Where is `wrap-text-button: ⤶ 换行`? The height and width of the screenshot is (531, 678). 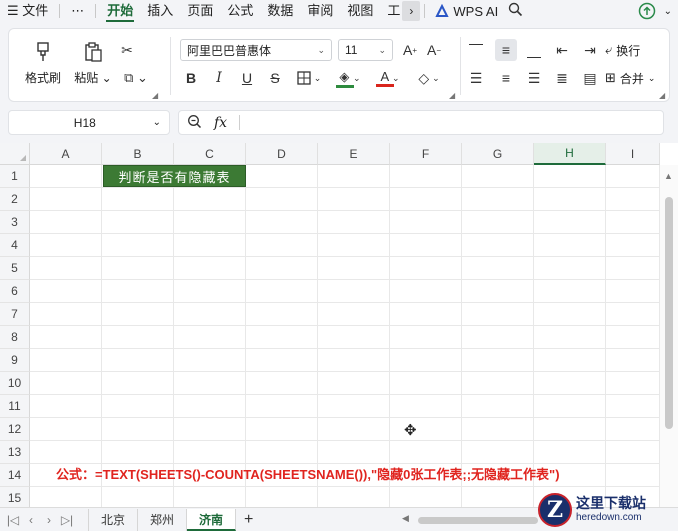
wrap-text-button: ⤶ 换行 is located at coordinates (622, 50).